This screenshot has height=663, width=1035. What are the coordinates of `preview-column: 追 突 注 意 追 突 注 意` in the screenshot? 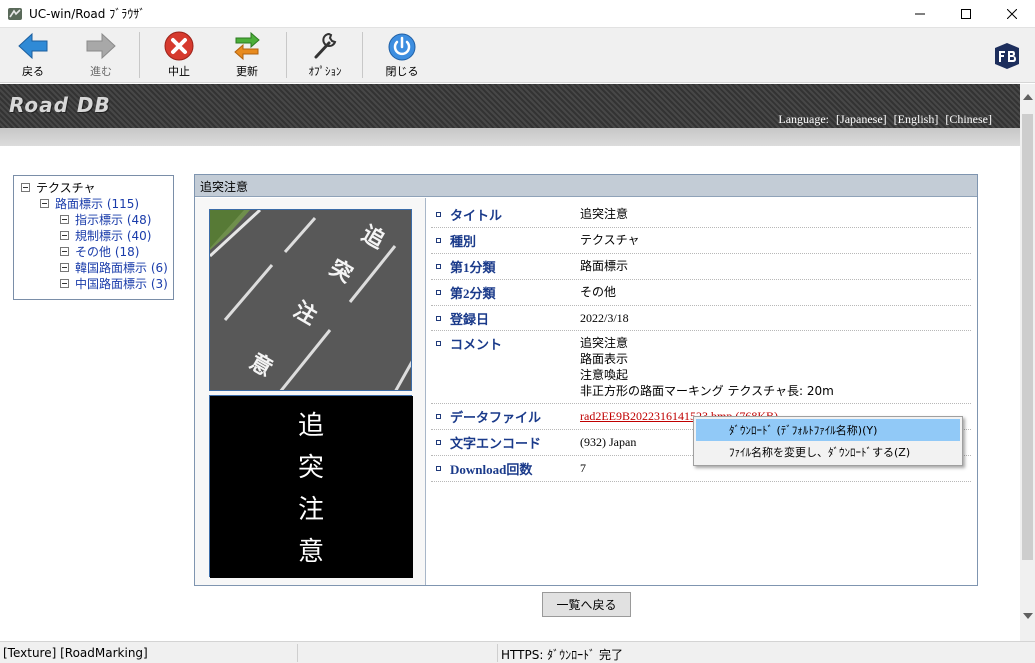 It's located at (310, 391).